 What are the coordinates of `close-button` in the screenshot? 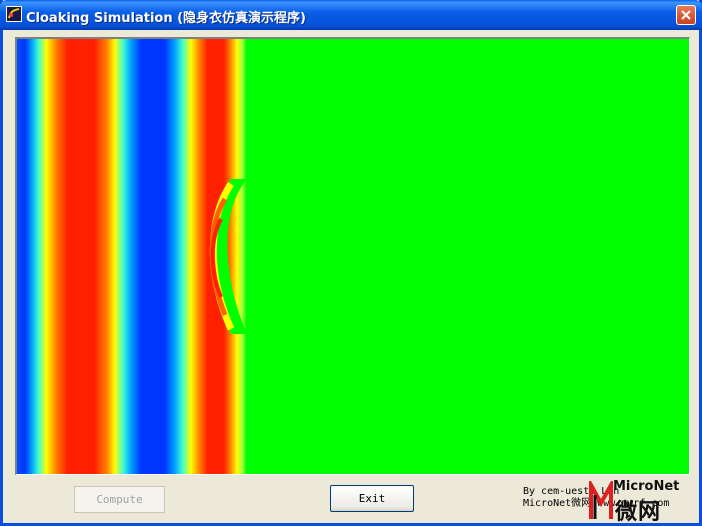 It's located at (686, 15).